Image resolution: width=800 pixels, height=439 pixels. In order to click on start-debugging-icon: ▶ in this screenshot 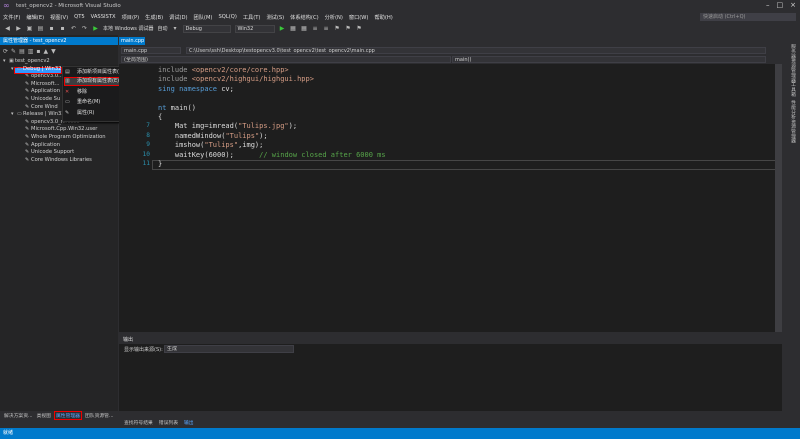, I will do `click(95, 28)`.